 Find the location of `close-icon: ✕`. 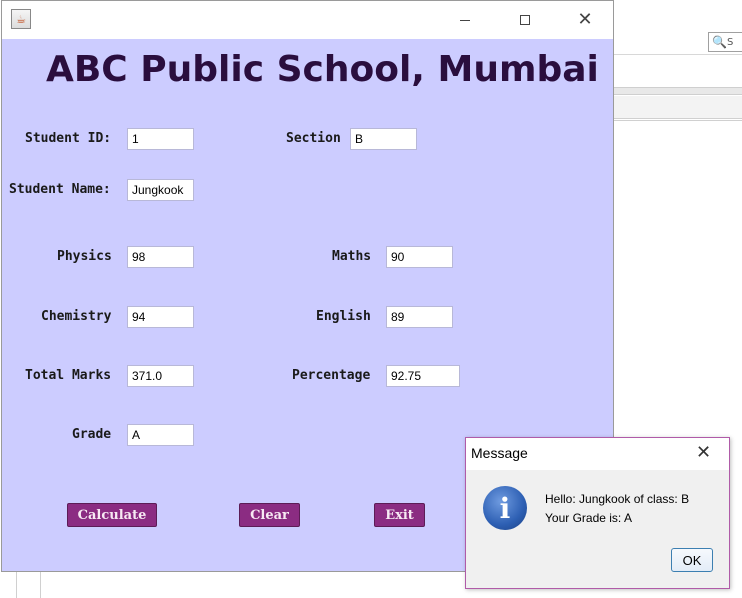

close-icon: ✕ is located at coordinates (585, 19).